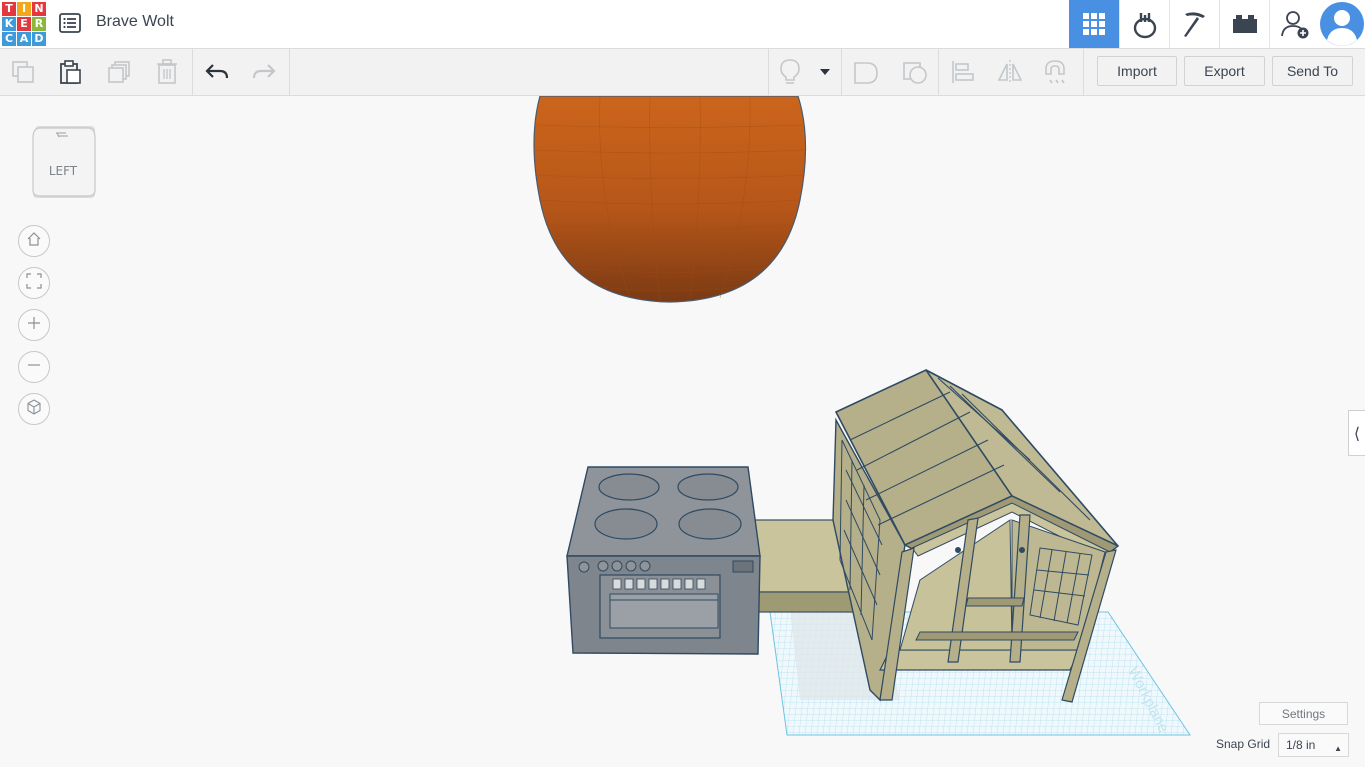 The image size is (1365, 767). I want to click on snap-grid-value: 1/8 in, so click(1301, 745).